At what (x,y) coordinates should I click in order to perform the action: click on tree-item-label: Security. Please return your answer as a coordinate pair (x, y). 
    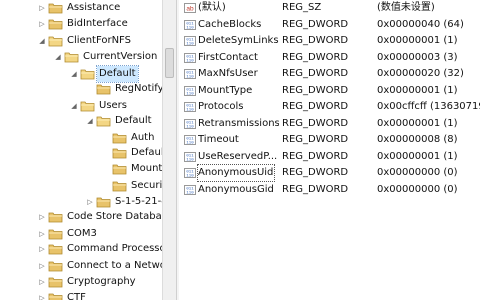
    Looking at the image, I should click on (146, 185).